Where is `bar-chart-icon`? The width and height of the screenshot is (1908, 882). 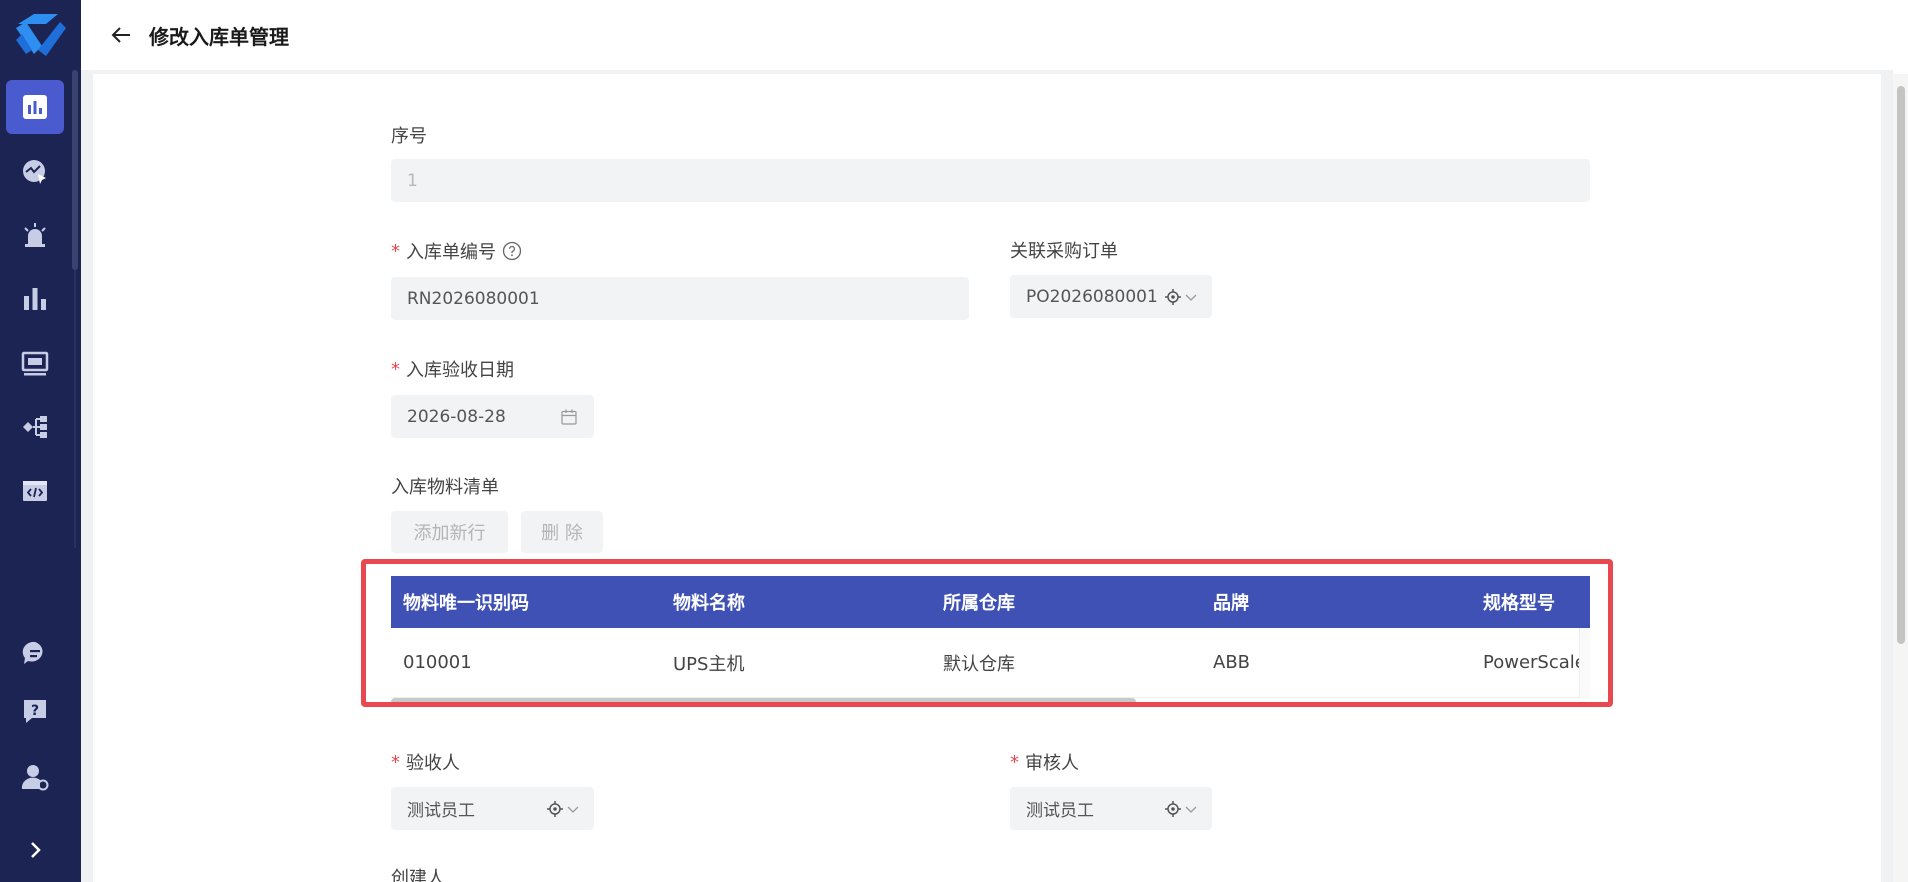 bar-chart-icon is located at coordinates (35, 299).